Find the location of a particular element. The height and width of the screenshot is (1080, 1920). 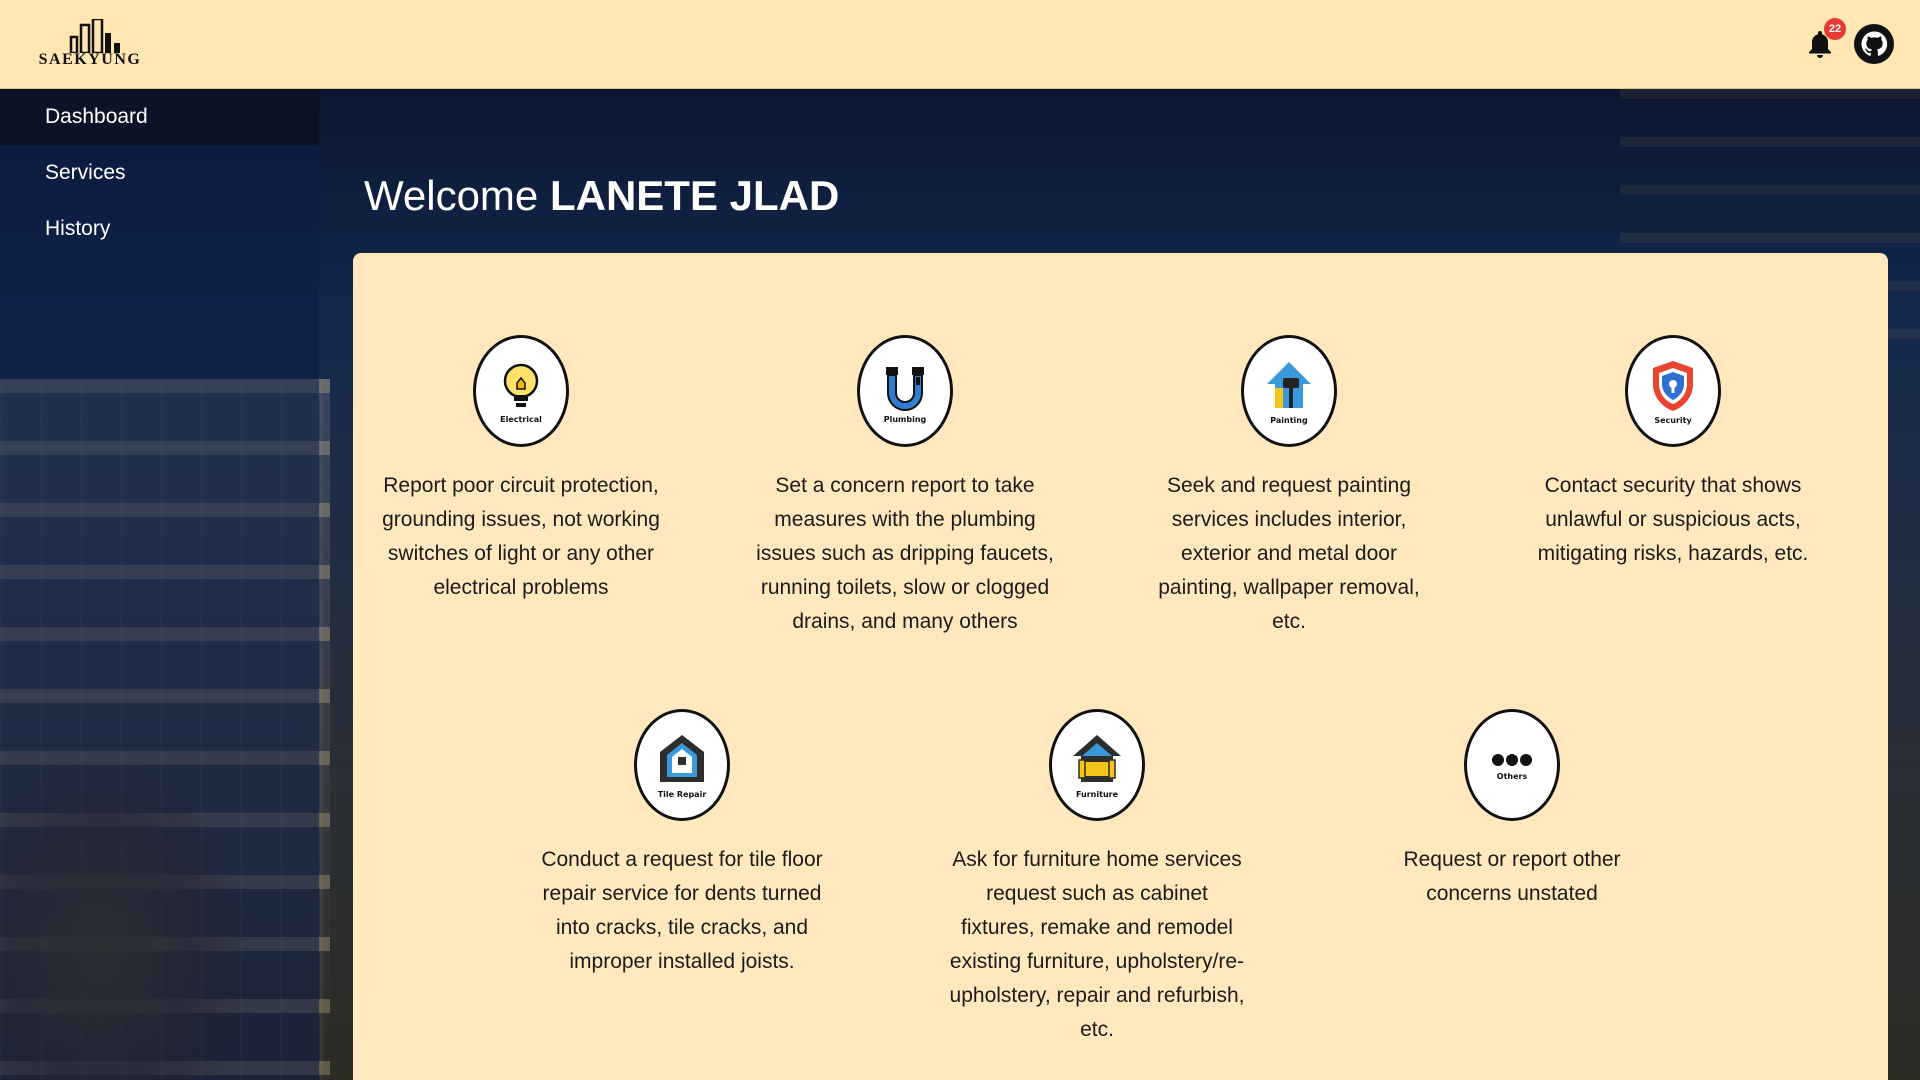

lightbulb-icon is located at coordinates (521, 385).